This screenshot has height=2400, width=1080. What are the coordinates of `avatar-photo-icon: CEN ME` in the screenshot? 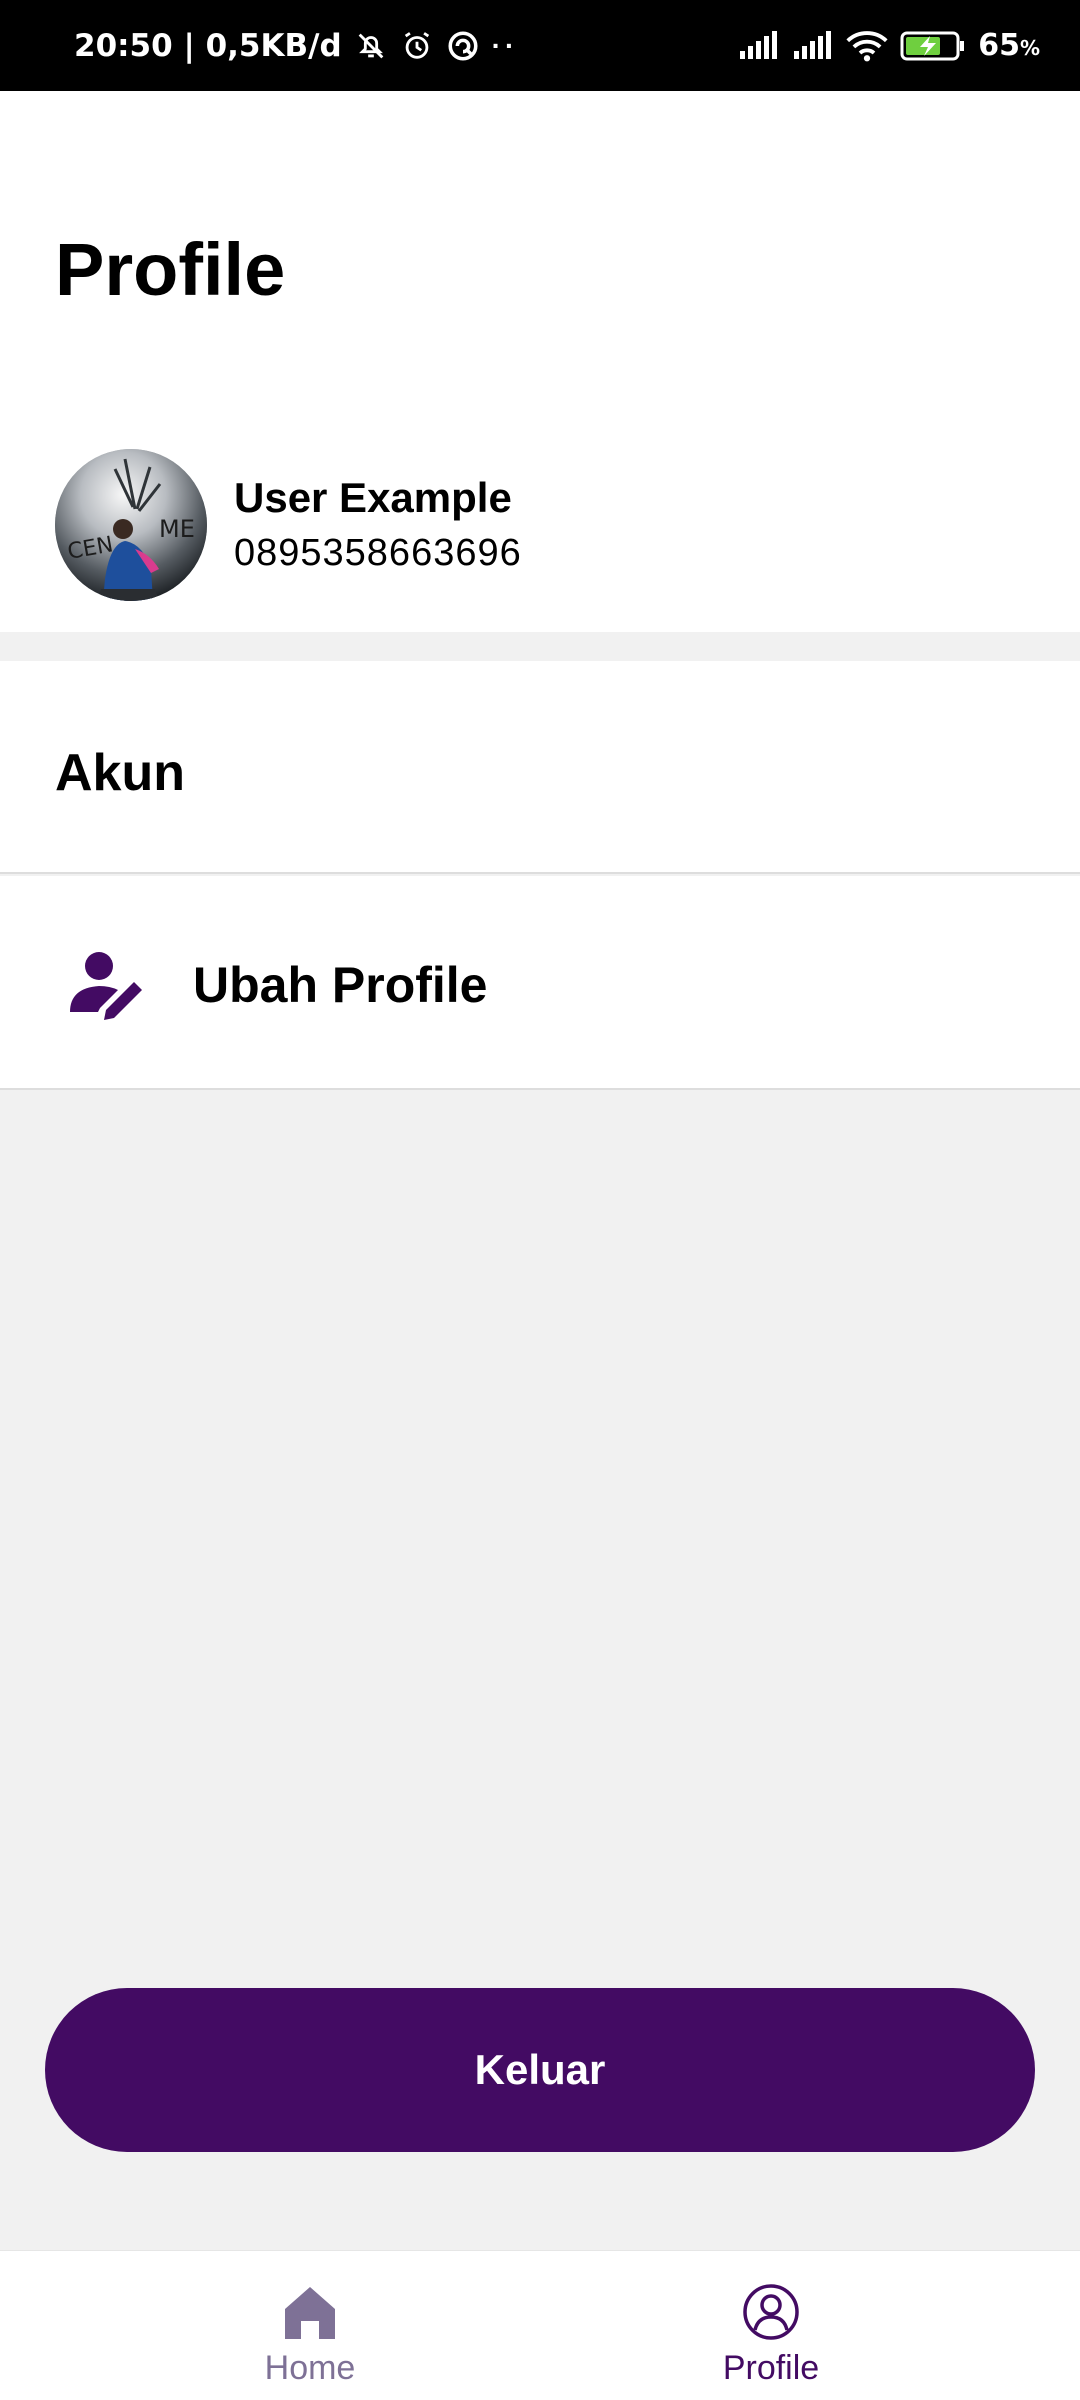 It's located at (131, 525).